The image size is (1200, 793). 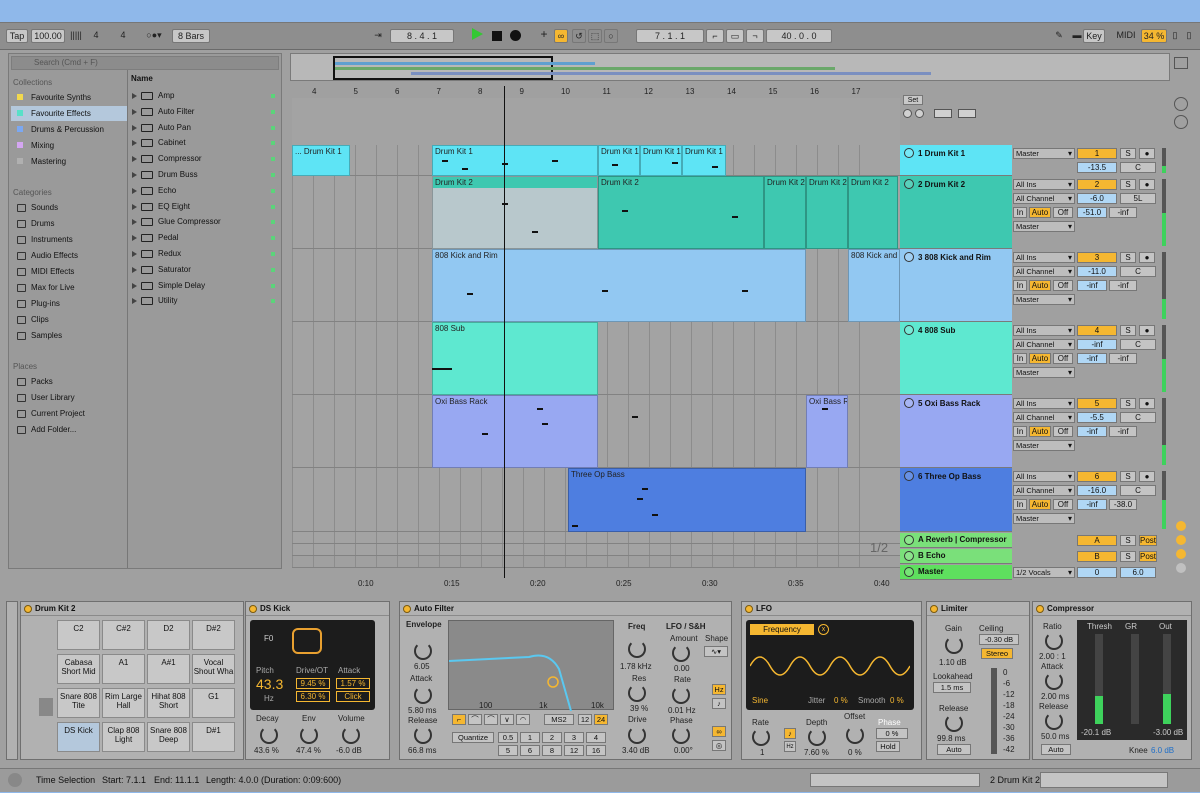 What do you see at coordinates (76, 36) in the screenshot?
I see `metronome-icon: |||||` at bounding box center [76, 36].